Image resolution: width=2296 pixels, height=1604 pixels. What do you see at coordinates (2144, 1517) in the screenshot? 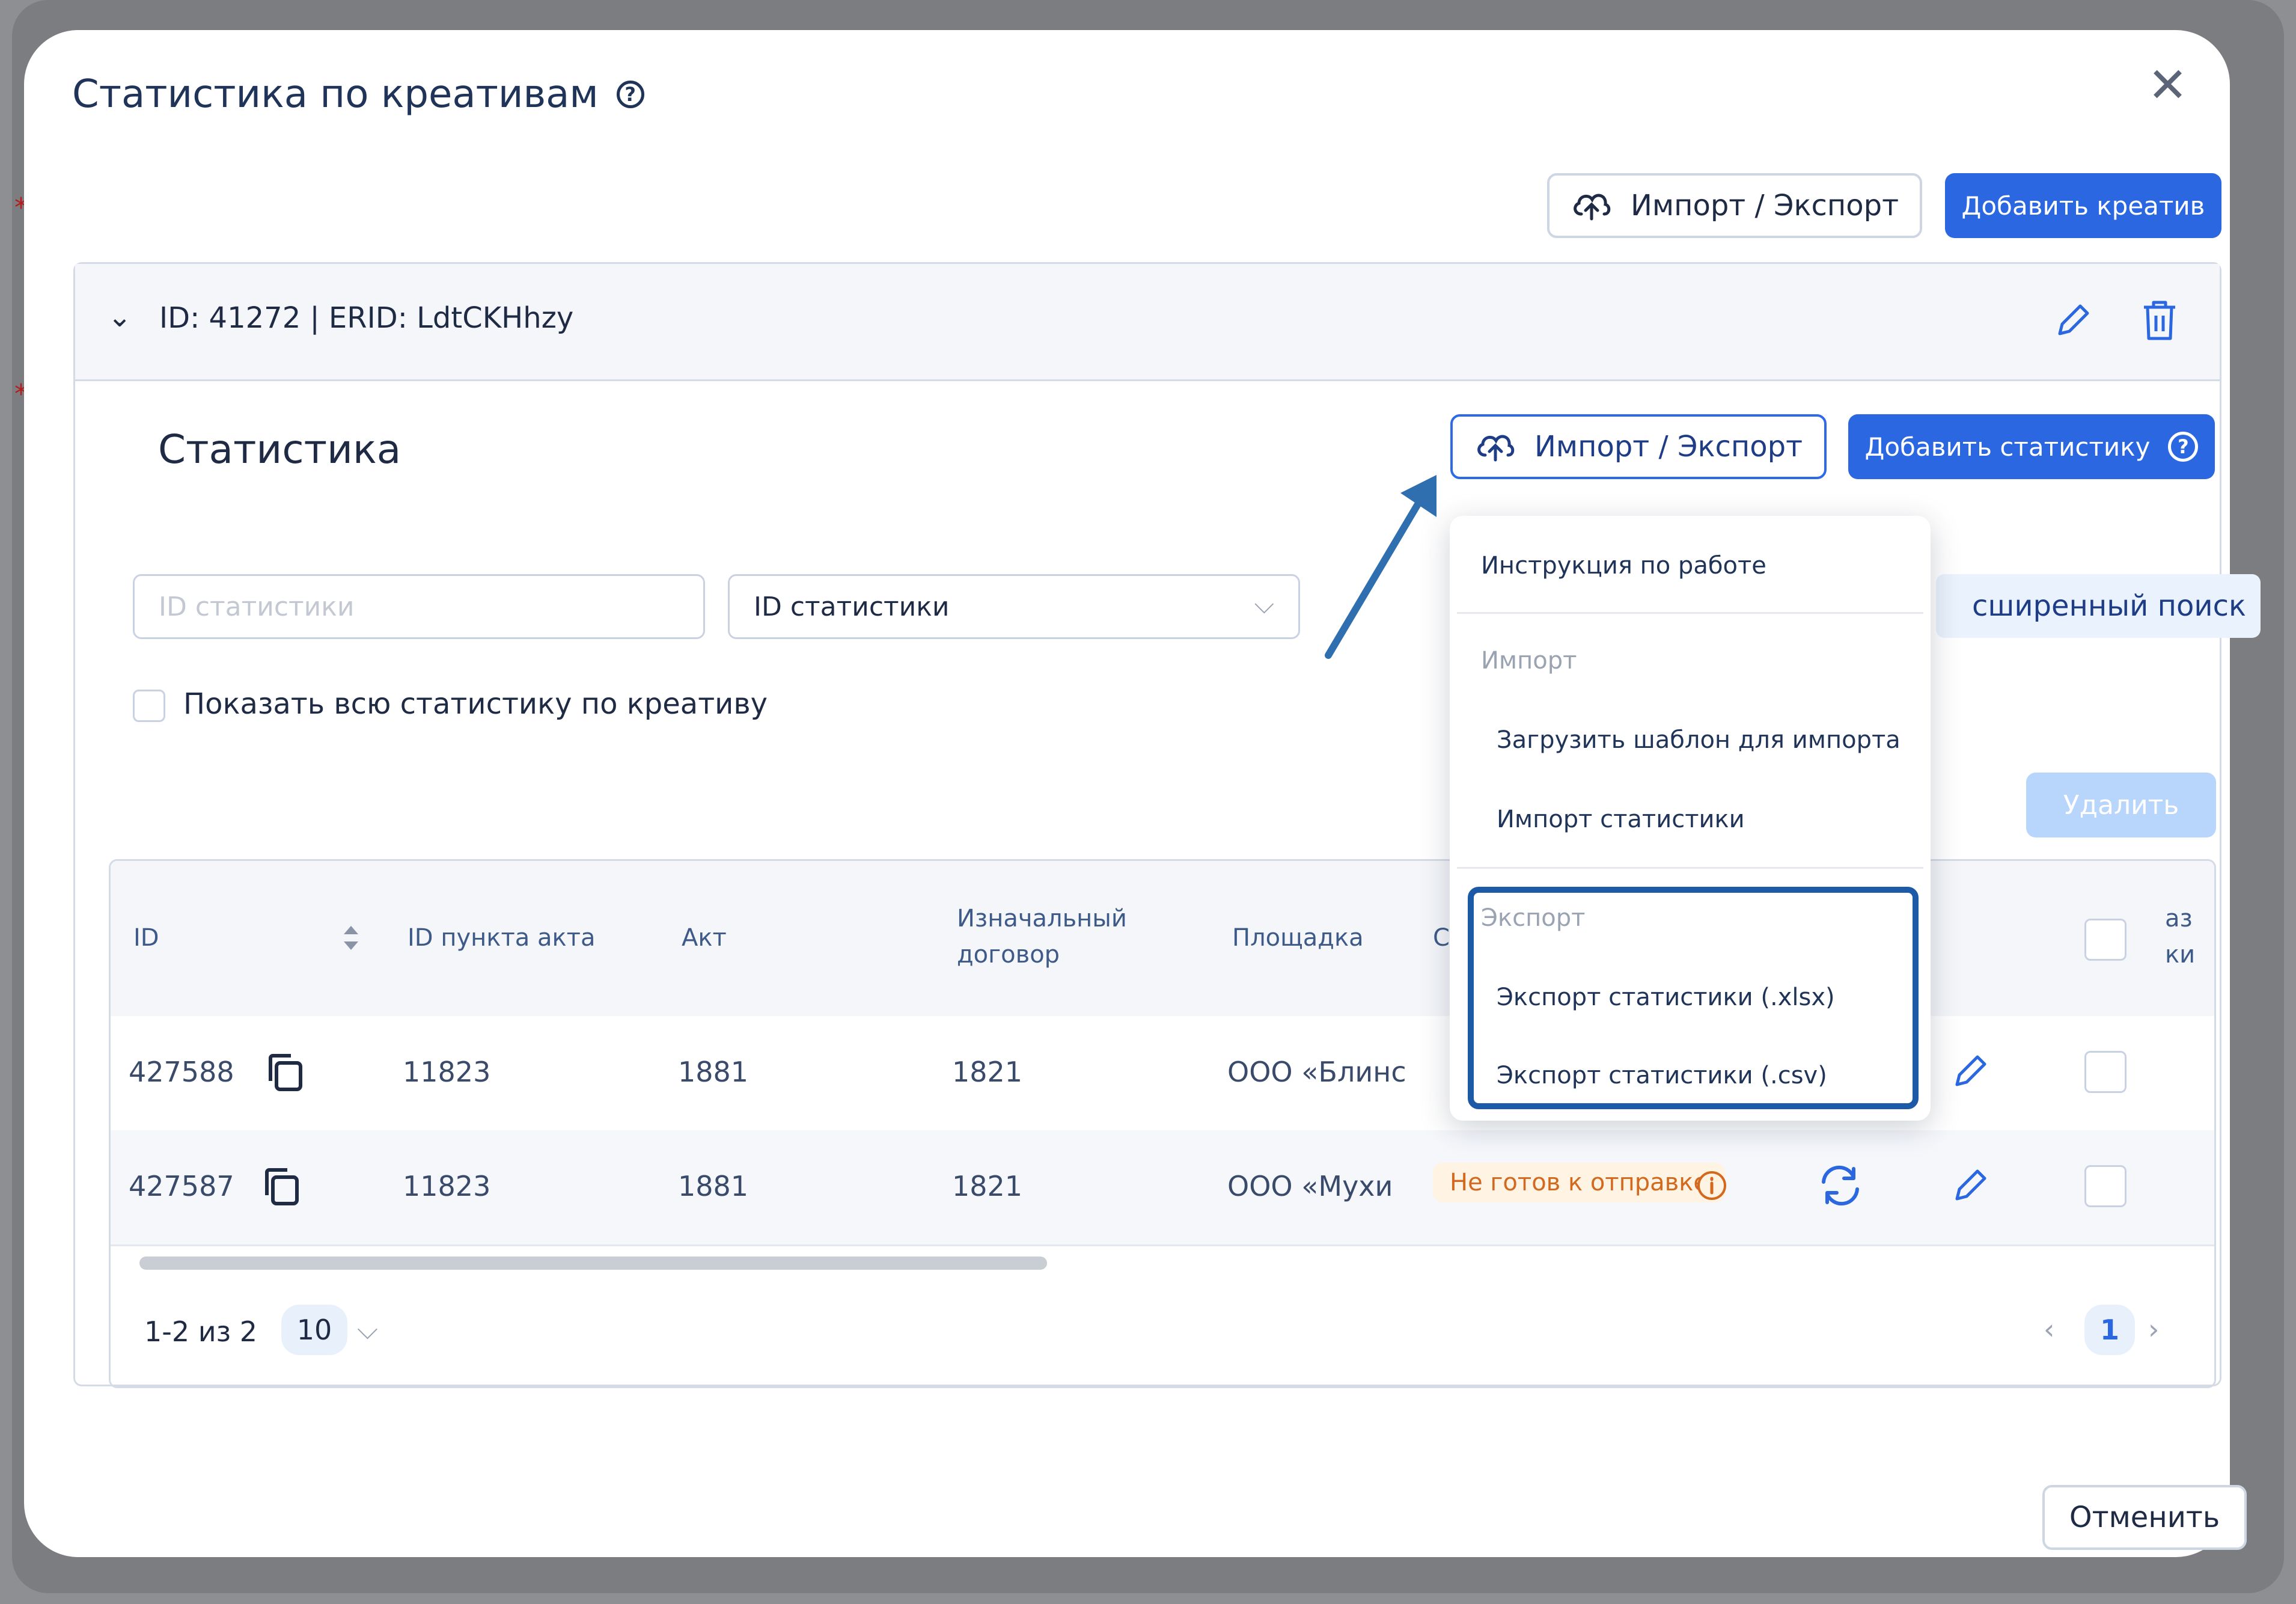
I see `cancel-button: Отменить` at bounding box center [2144, 1517].